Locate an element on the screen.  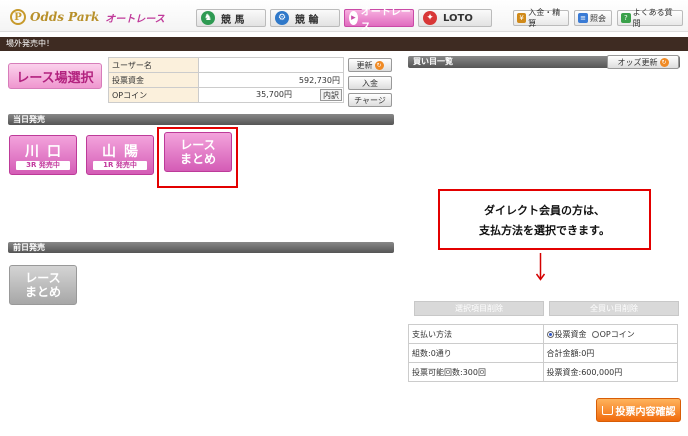
loto-icon: ✦ is located at coordinates (430, 18).